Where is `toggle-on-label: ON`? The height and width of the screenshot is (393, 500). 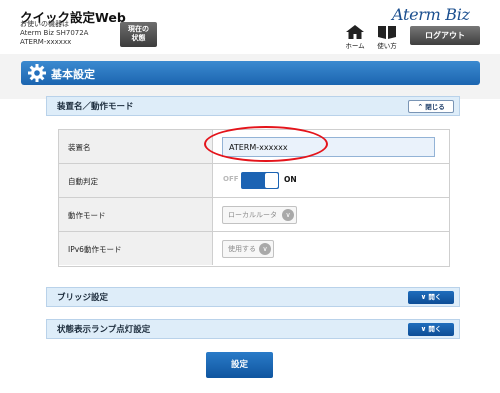
toggle-on-label: ON is located at coordinates (290, 179).